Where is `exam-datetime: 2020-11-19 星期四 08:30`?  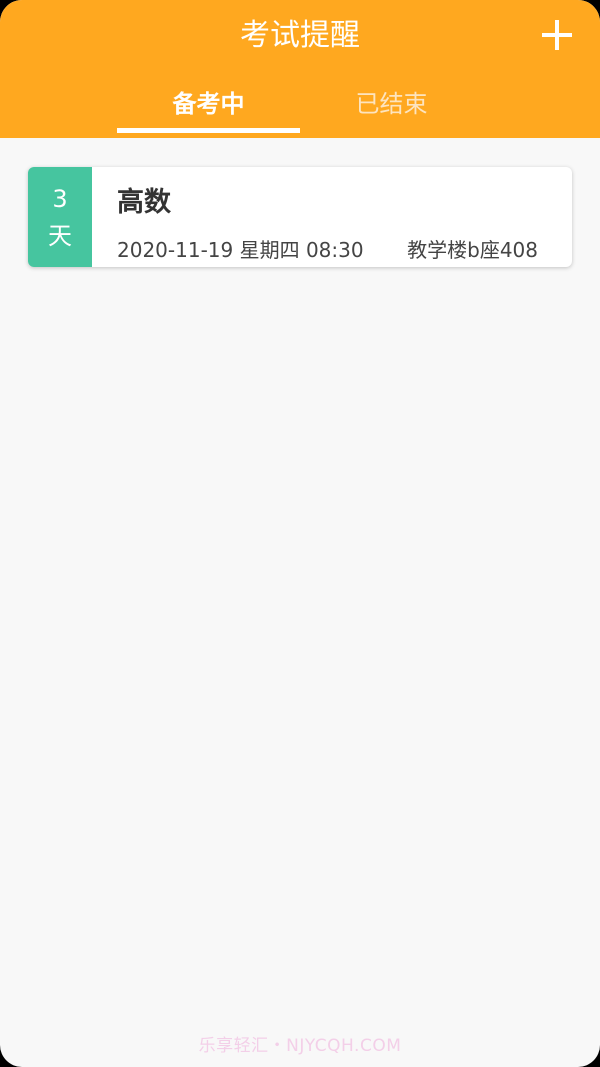 exam-datetime: 2020-11-19 星期四 08:30 is located at coordinates (240, 250).